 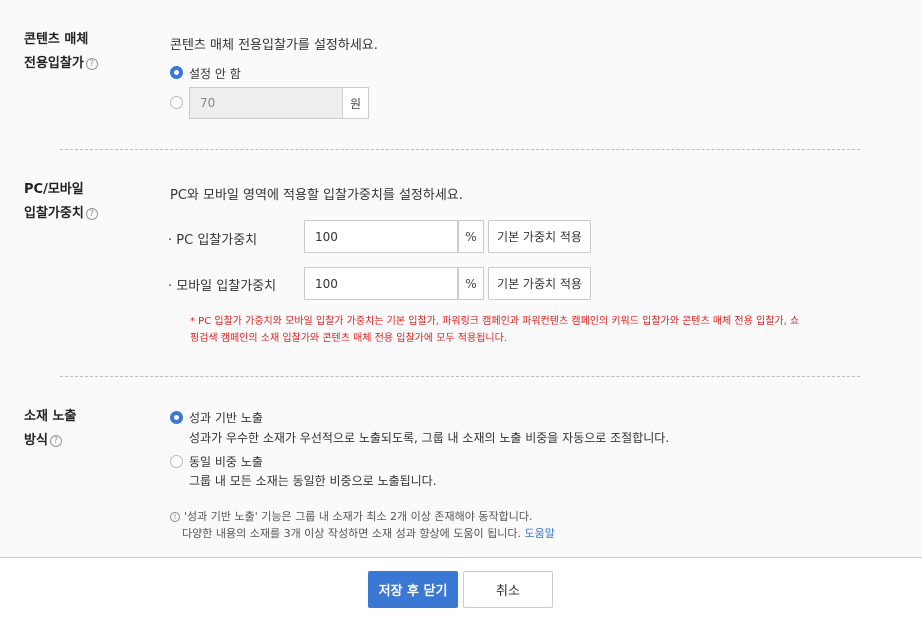 What do you see at coordinates (413, 589) in the screenshot?
I see `save-close-button: 저장 후 닫기` at bounding box center [413, 589].